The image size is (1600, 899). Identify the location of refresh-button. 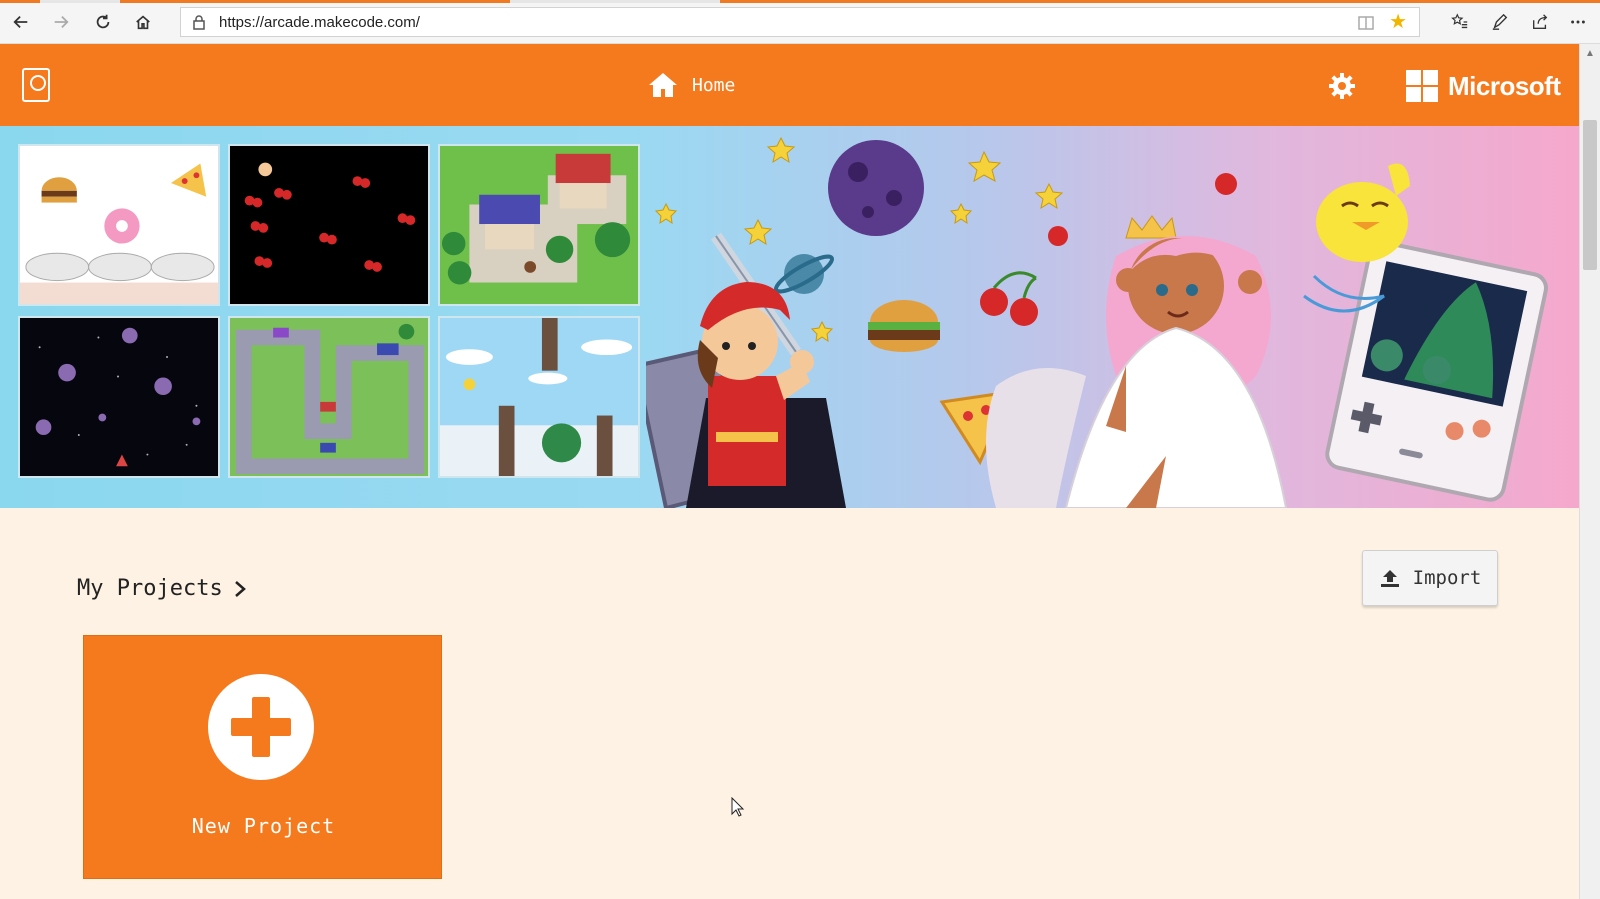
(103, 22).